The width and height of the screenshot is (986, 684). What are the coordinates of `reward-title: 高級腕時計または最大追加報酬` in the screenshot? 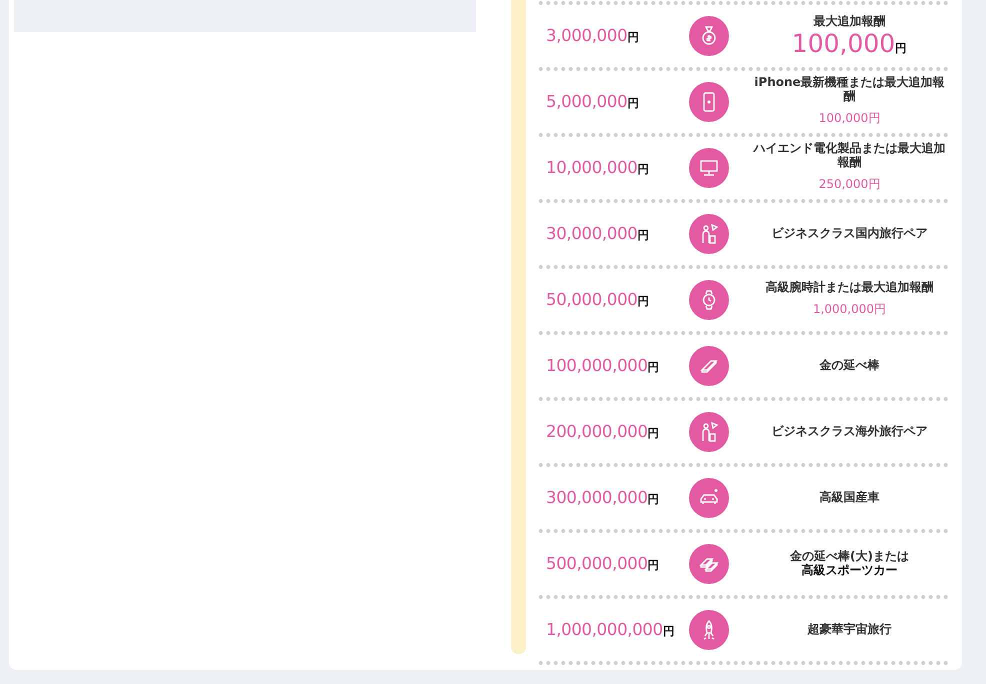 It's located at (850, 287).